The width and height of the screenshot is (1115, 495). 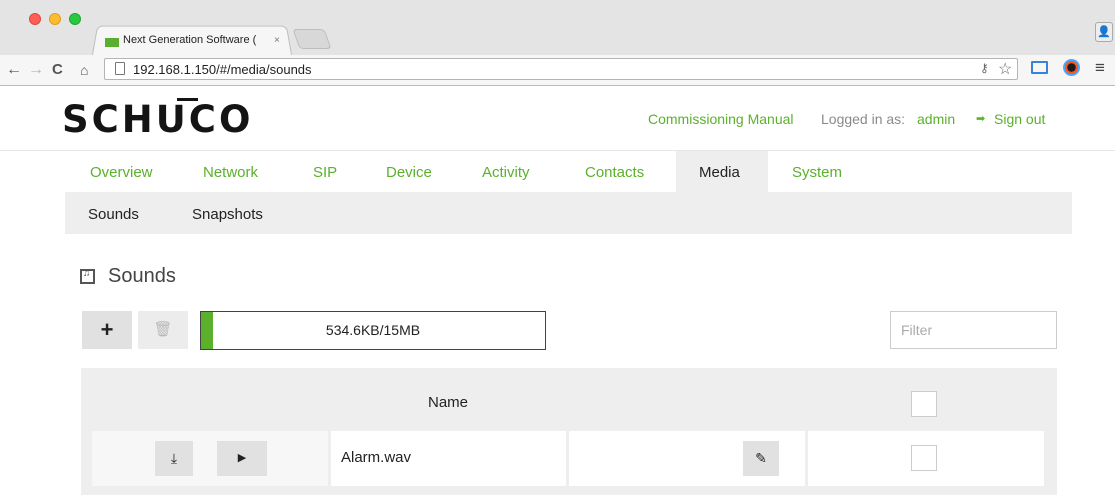 I want to click on nav-divider, so click(x=557, y=150).